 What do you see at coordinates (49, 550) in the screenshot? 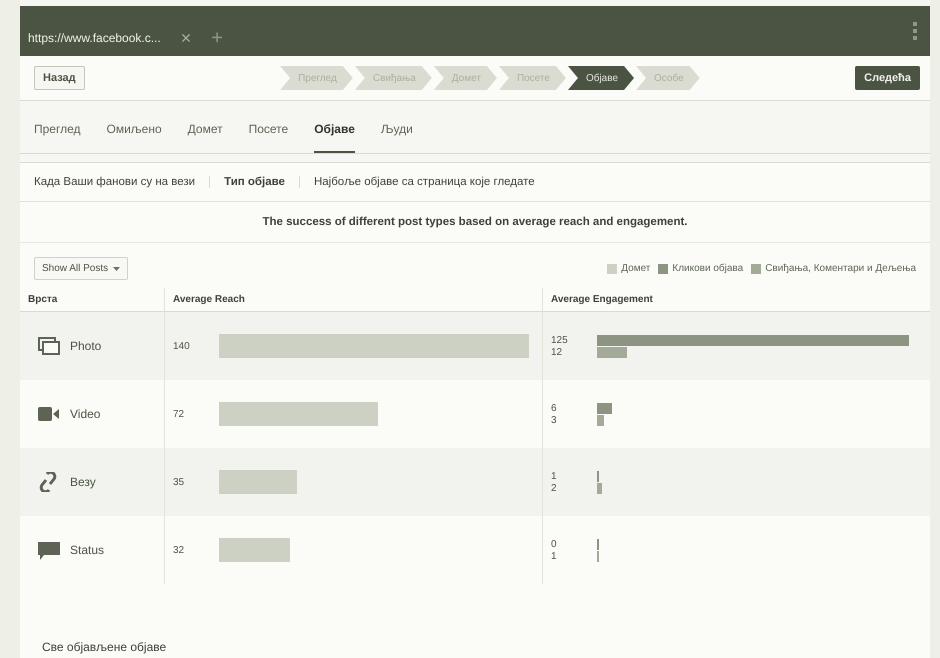
I see `speech-bubble-icon` at bounding box center [49, 550].